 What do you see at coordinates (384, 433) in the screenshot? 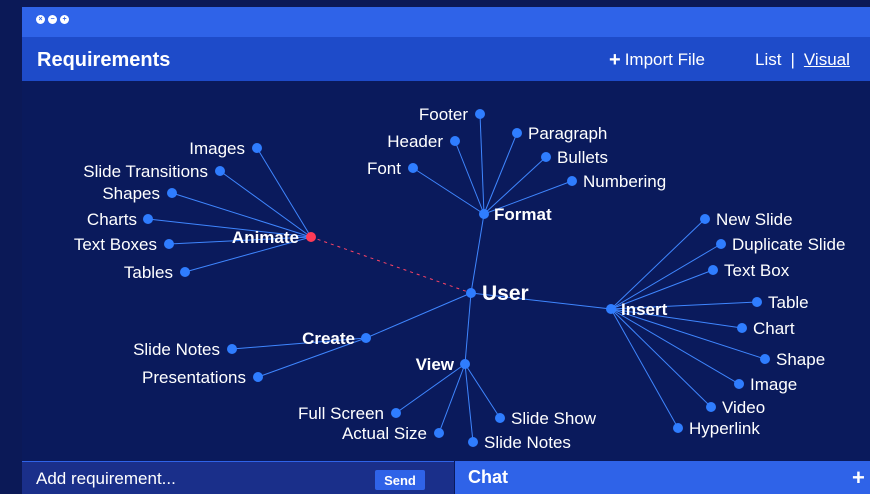
I see `label-actual-size: Actual Size` at bounding box center [384, 433].